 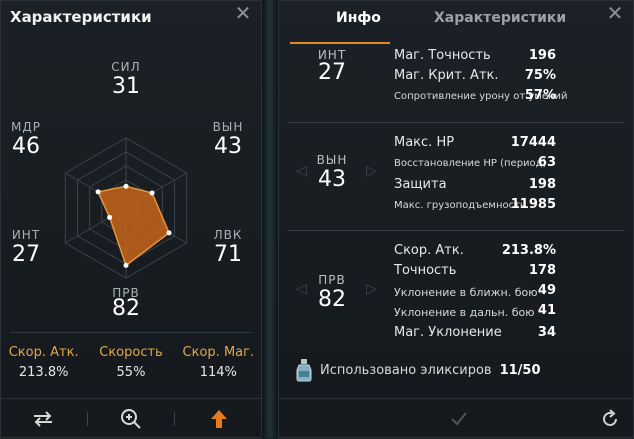 I want to click on stat-value-prv: 82, so click(x=126, y=308).